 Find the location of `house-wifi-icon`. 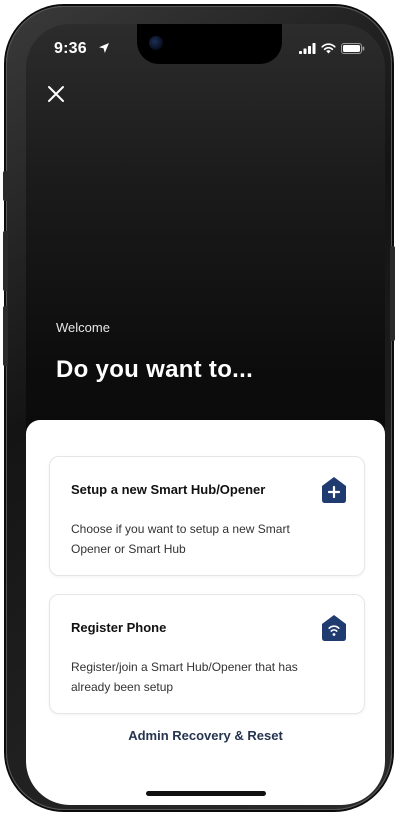

house-wifi-icon is located at coordinates (334, 628).